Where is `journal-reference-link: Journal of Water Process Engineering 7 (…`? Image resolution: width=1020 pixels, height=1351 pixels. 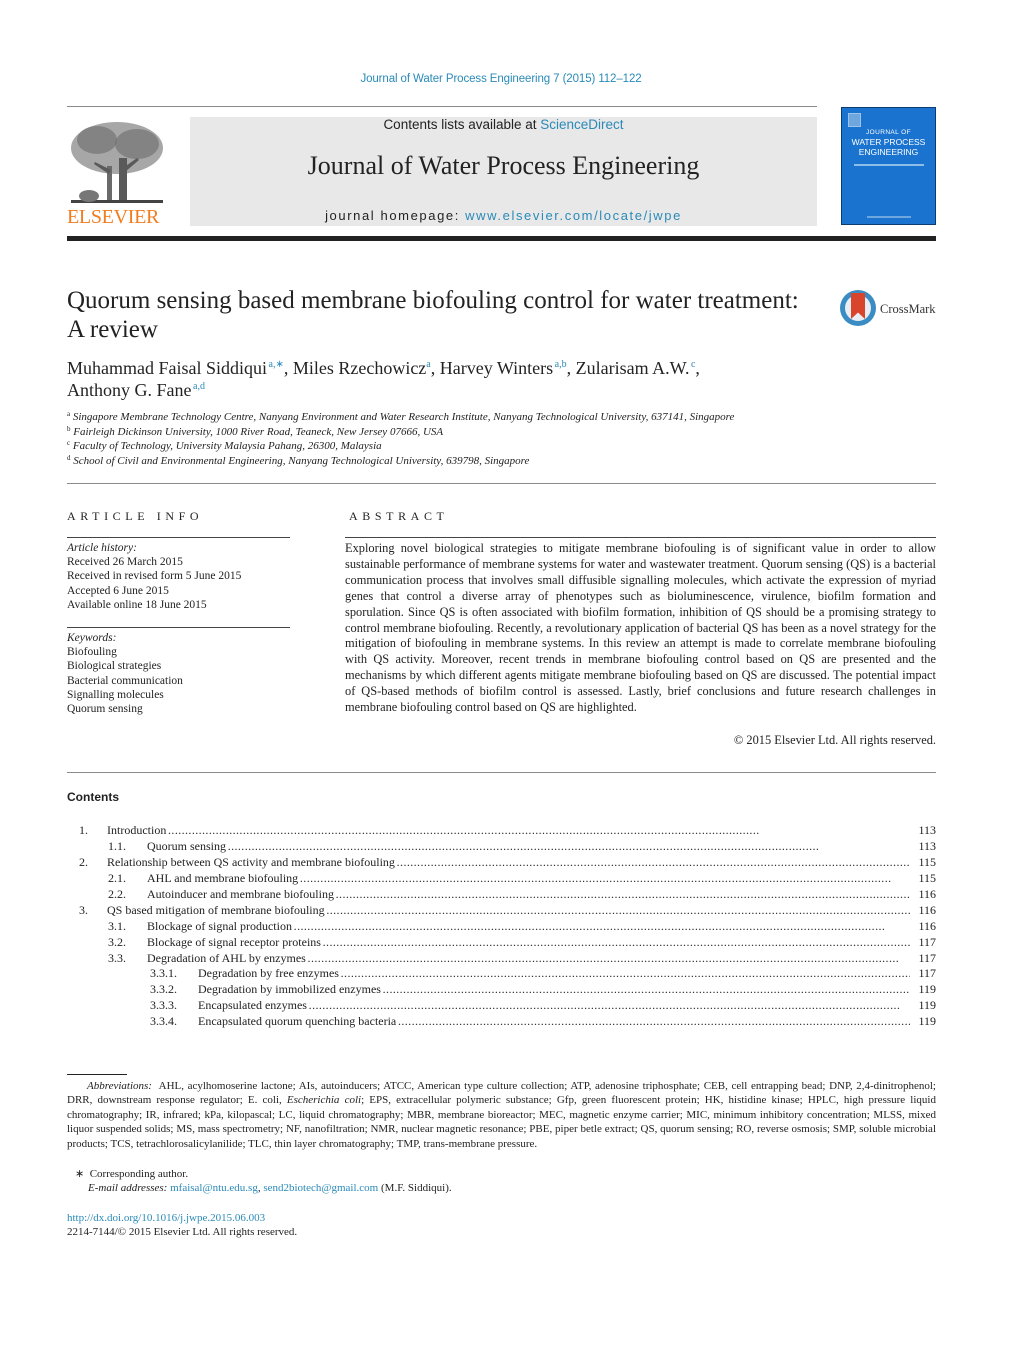
journal-reference-link: Journal of Water Process Engineering 7 (… is located at coordinates (501, 79).